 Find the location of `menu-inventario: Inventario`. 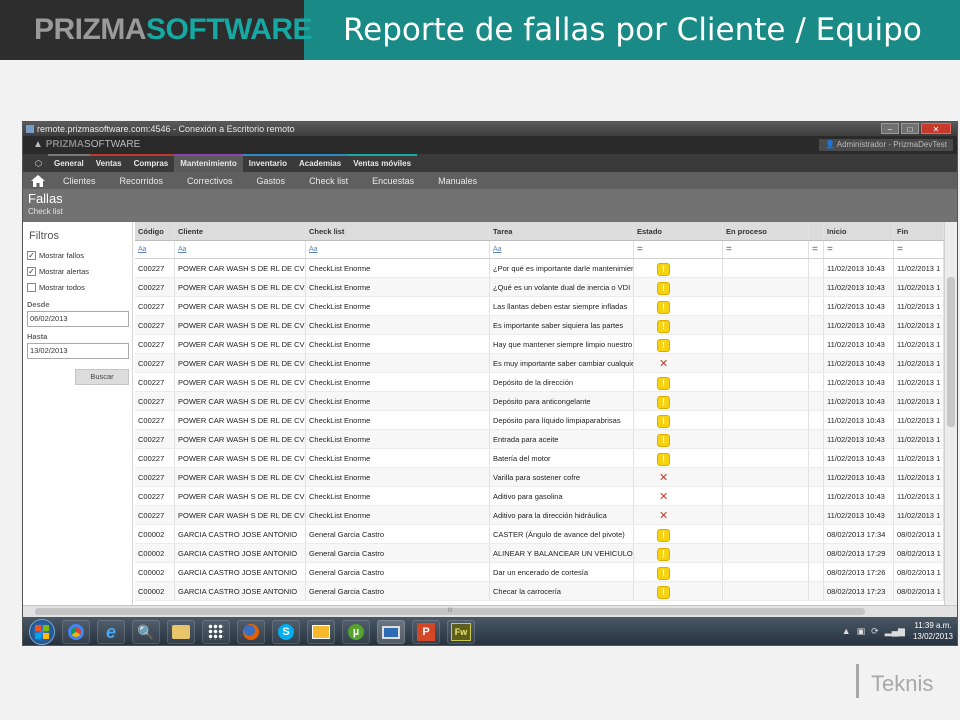

menu-inventario: Inventario is located at coordinates (267, 163).